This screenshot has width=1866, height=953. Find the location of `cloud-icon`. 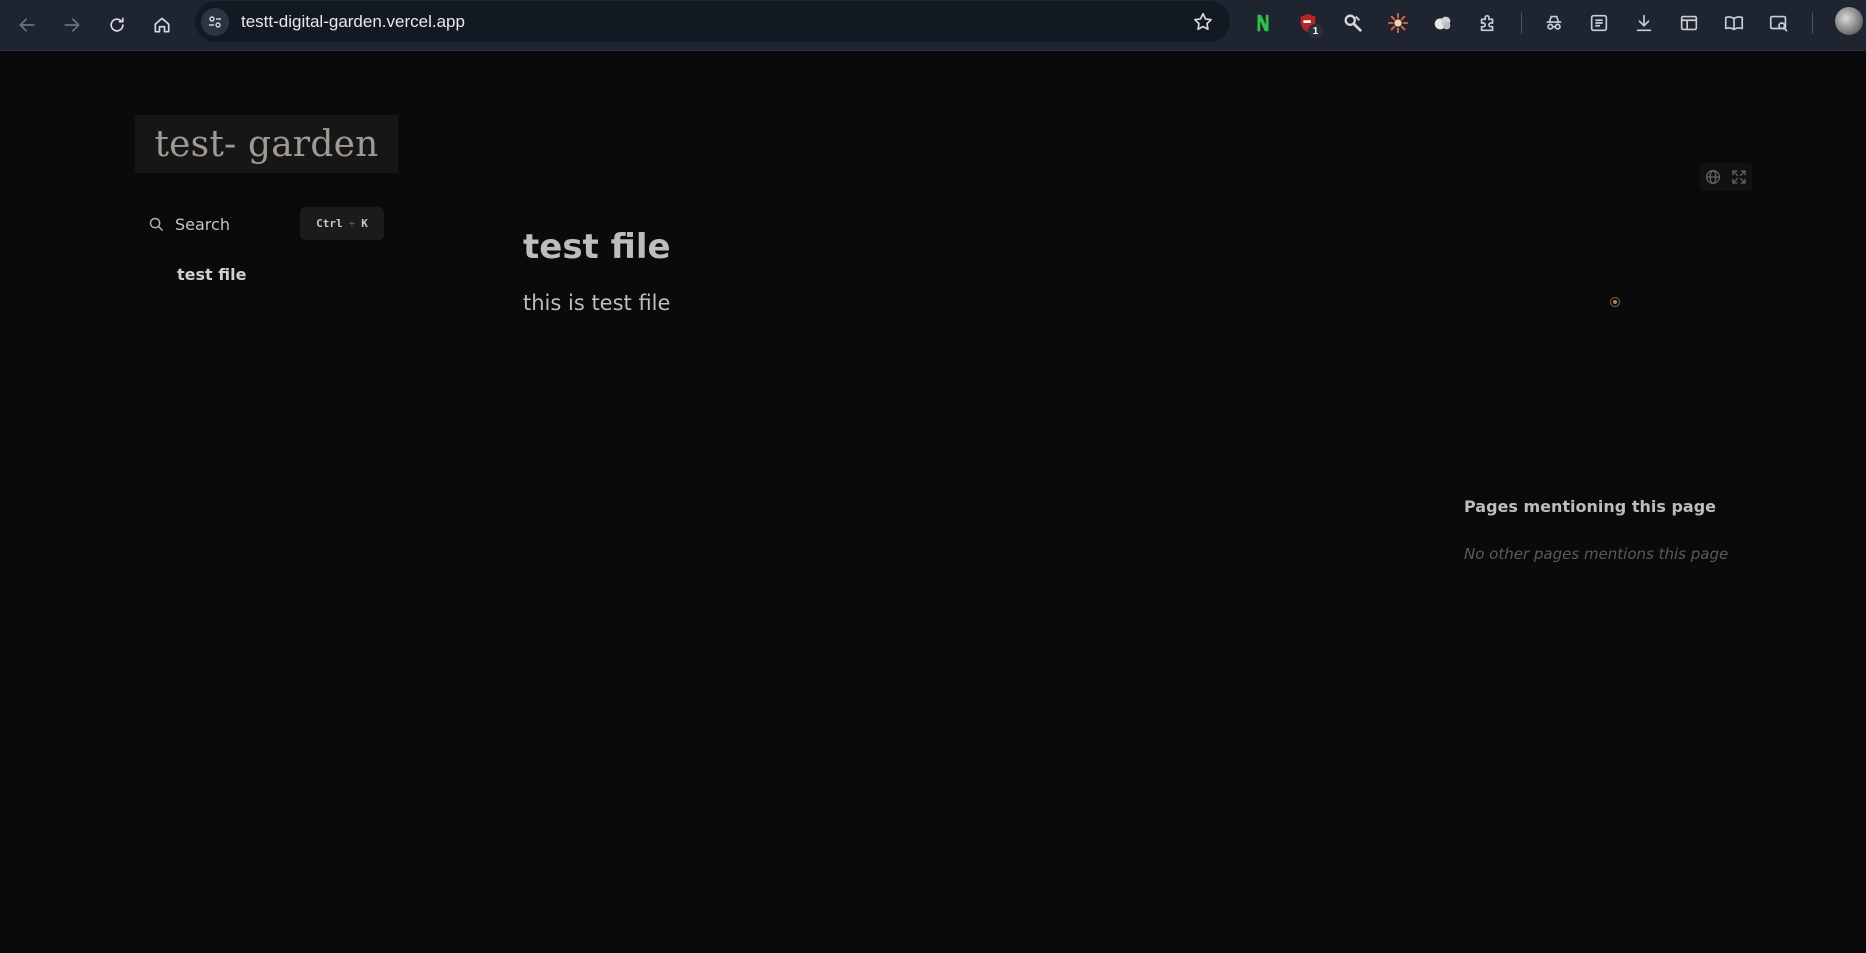

cloud-icon is located at coordinates (1442, 23).